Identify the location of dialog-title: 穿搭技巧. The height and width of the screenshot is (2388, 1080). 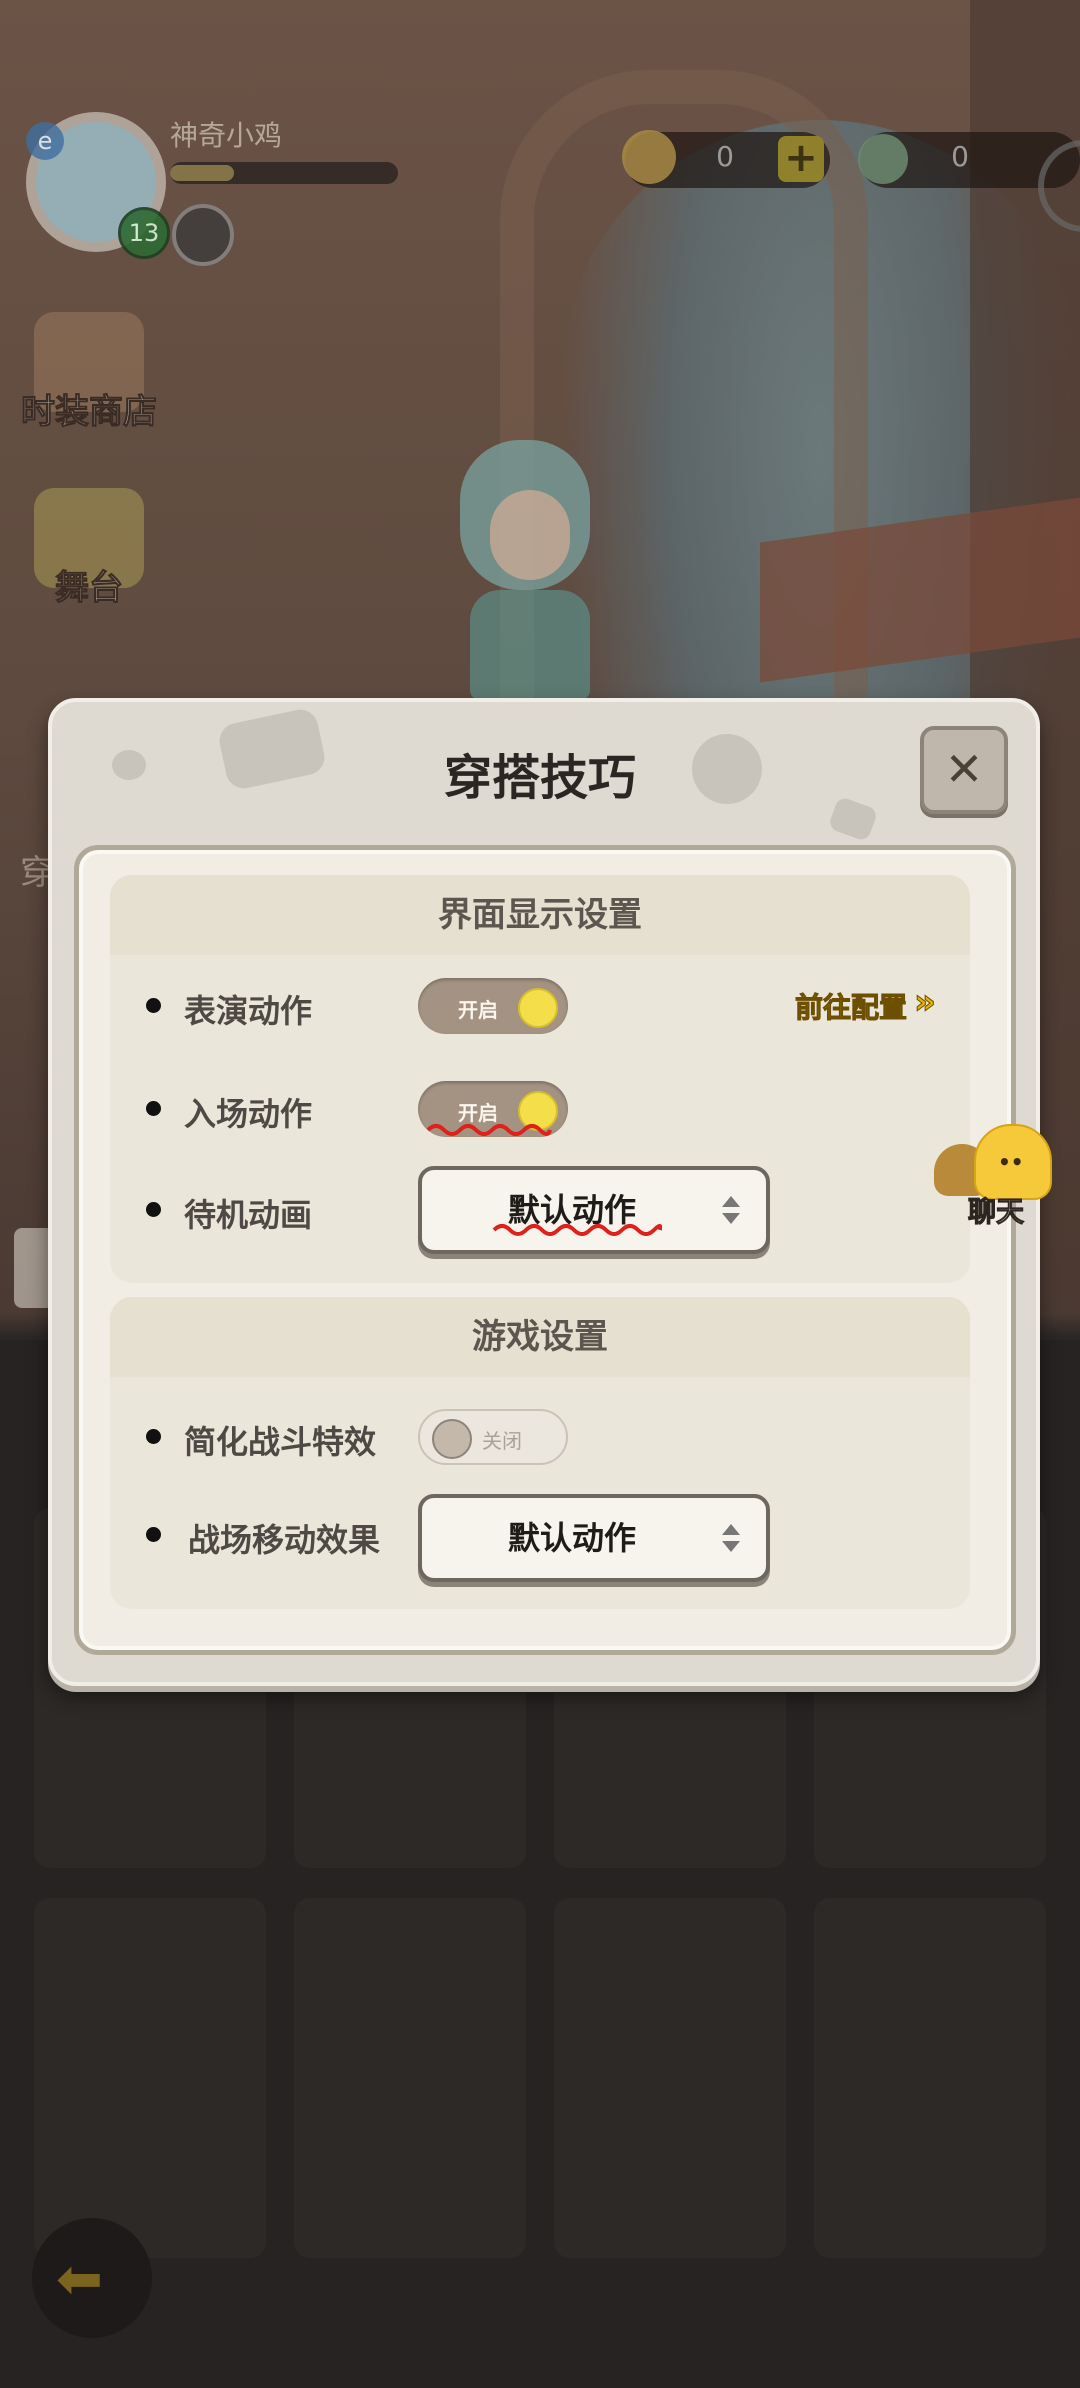
(539, 778).